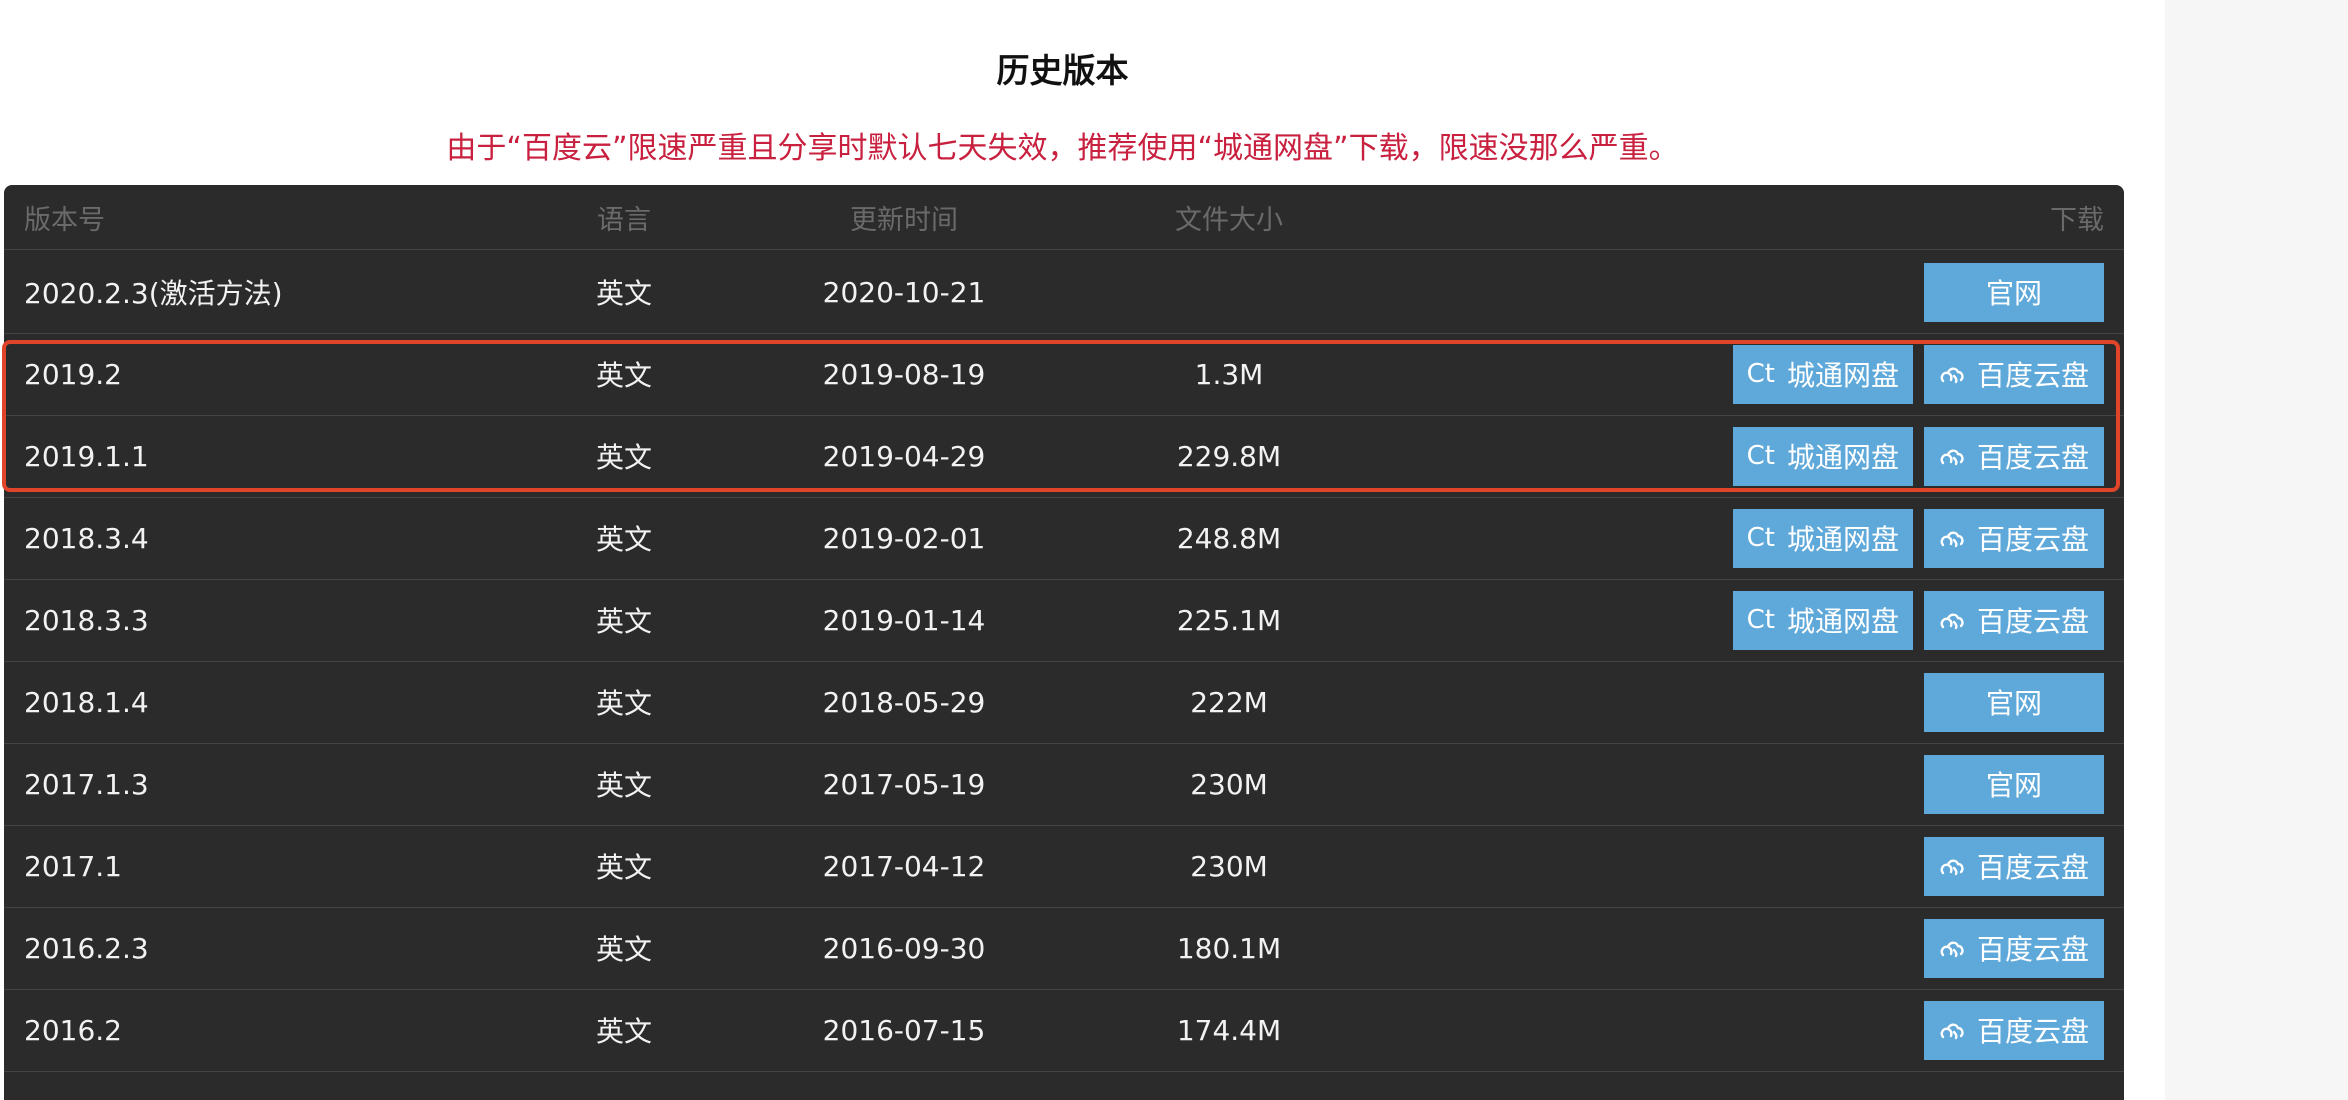 The image size is (2348, 1100). Describe the element at coordinates (2077, 220) in the screenshot. I see `header-download: 下载` at that location.